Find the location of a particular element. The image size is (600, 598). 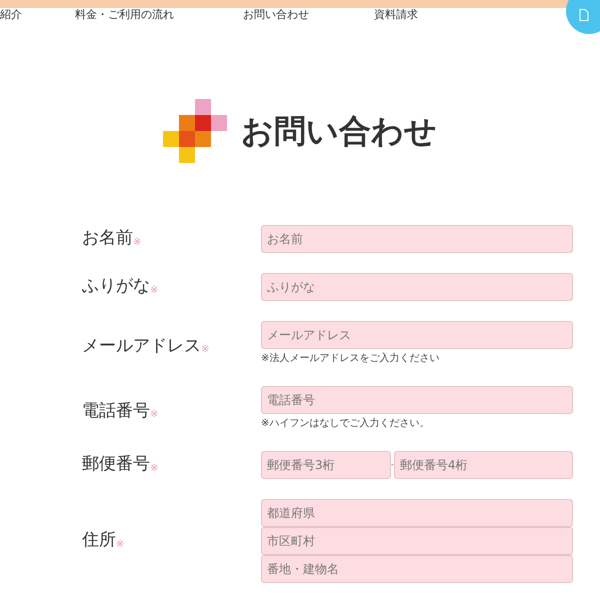

input-field: お名前 is located at coordinates (417, 239).